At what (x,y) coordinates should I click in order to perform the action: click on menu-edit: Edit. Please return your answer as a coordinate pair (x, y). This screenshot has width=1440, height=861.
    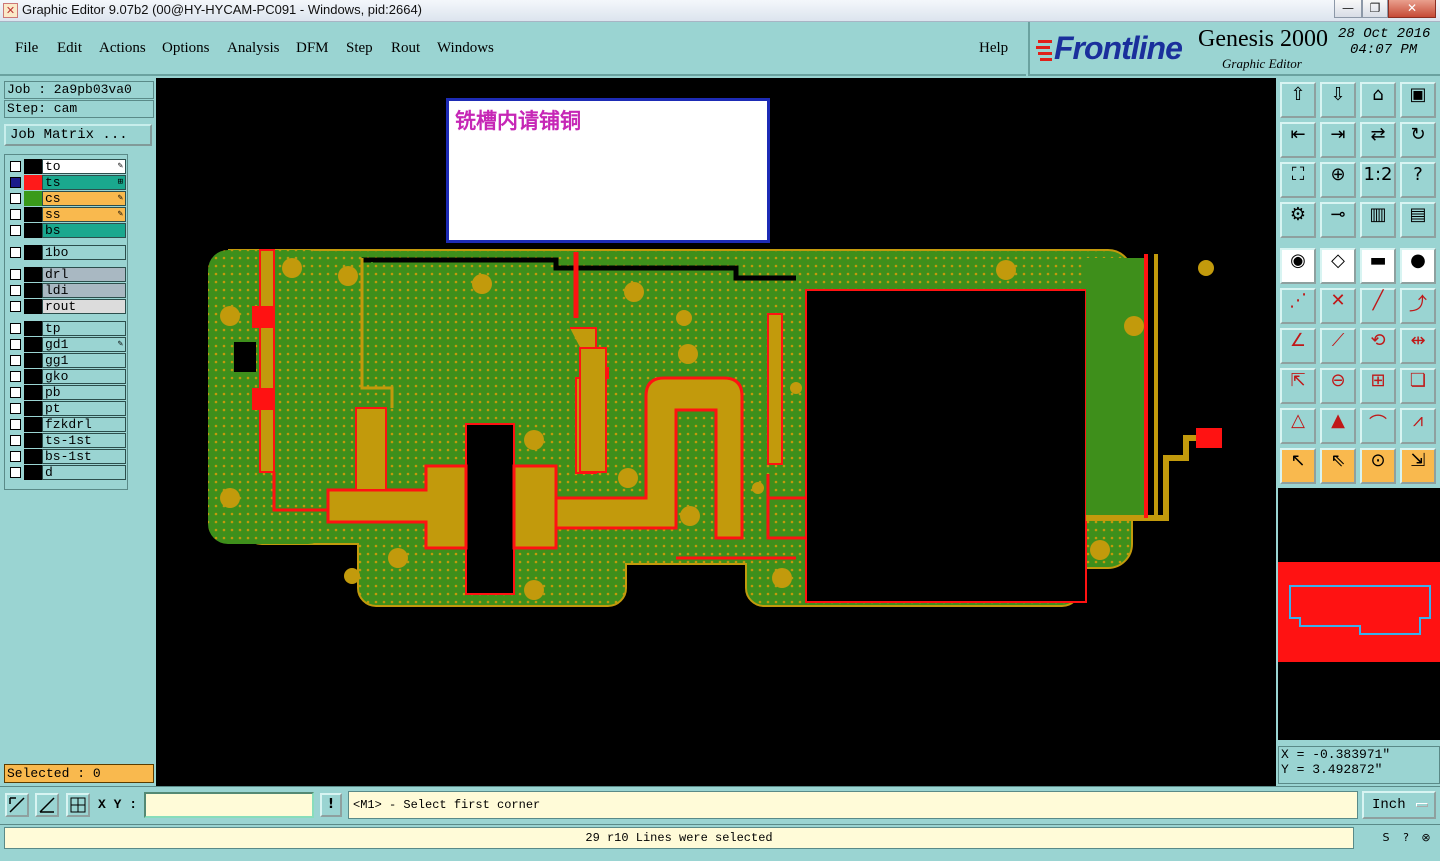
    Looking at the image, I should click on (69, 48).